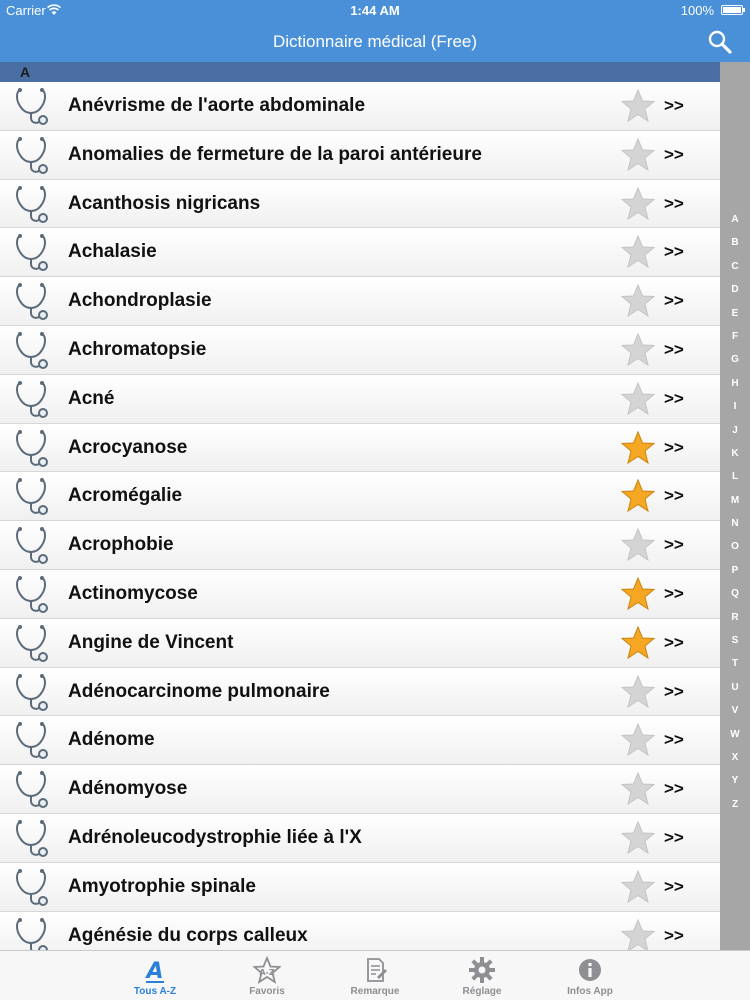 This screenshot has height=1001, width=750. Describe the element at coordinates (735, 336) in the screenshot. I see `index-letter: F` at that location.